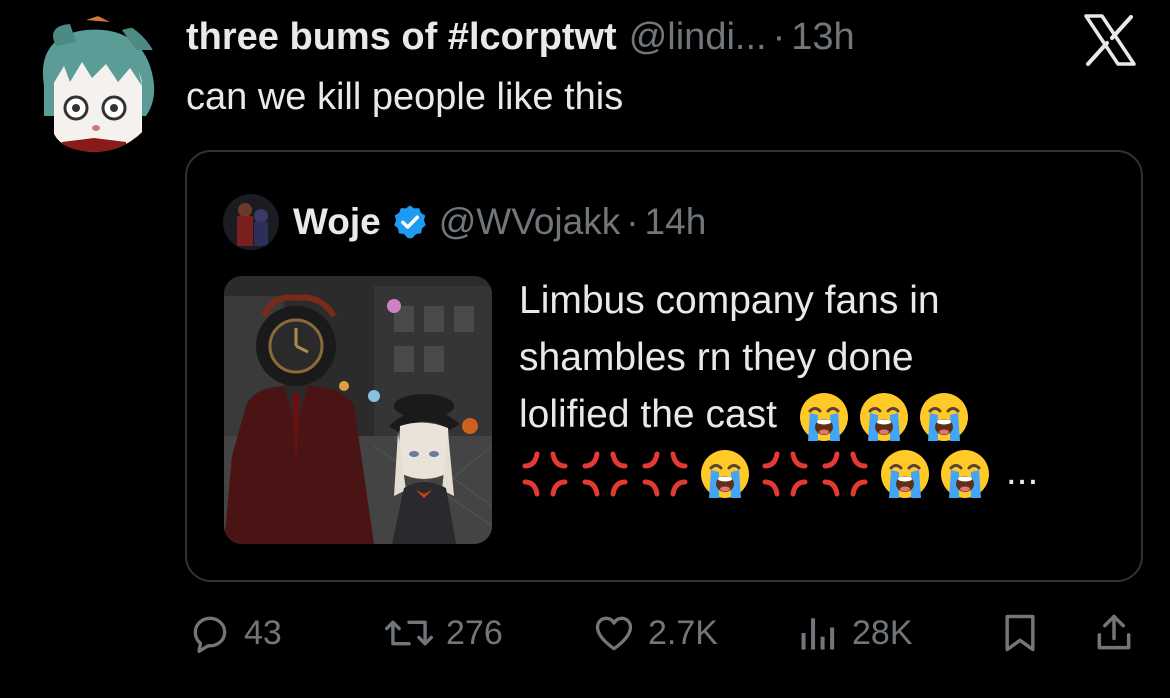 The width and height of the screenshot is (1170, 698). I want to click on tweet-action-bar: 43 276 2.7K 28K, so click(585, 633).